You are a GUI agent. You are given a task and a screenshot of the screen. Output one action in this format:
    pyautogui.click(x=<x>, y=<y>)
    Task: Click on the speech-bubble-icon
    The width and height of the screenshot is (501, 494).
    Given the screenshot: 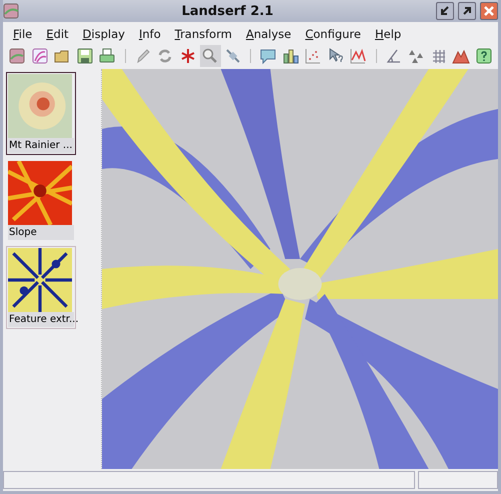 What is the action you would take?
    pyautogui.click(x=268, y=56)
    